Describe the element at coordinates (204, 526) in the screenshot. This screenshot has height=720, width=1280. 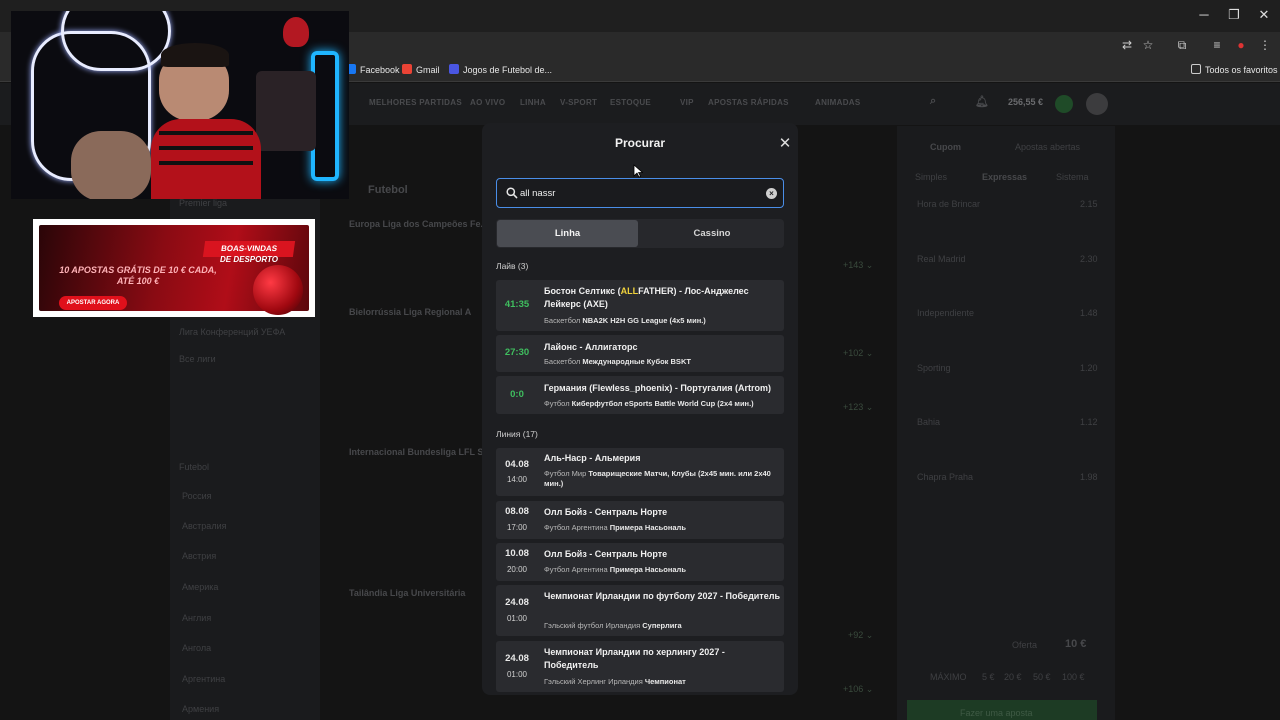
I see `sidebar-label: Австралия` at that location.